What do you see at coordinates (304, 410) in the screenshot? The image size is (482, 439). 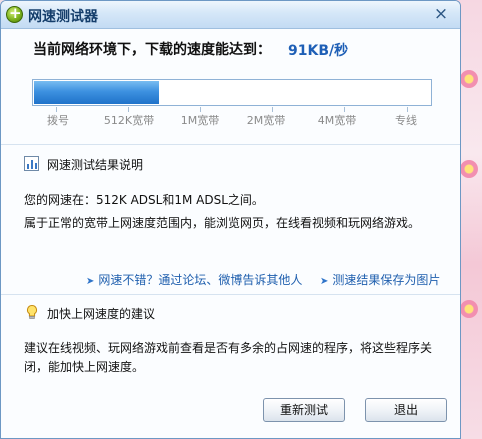 I see `retest-button: 重新测试` at bounding box center [304, 410].